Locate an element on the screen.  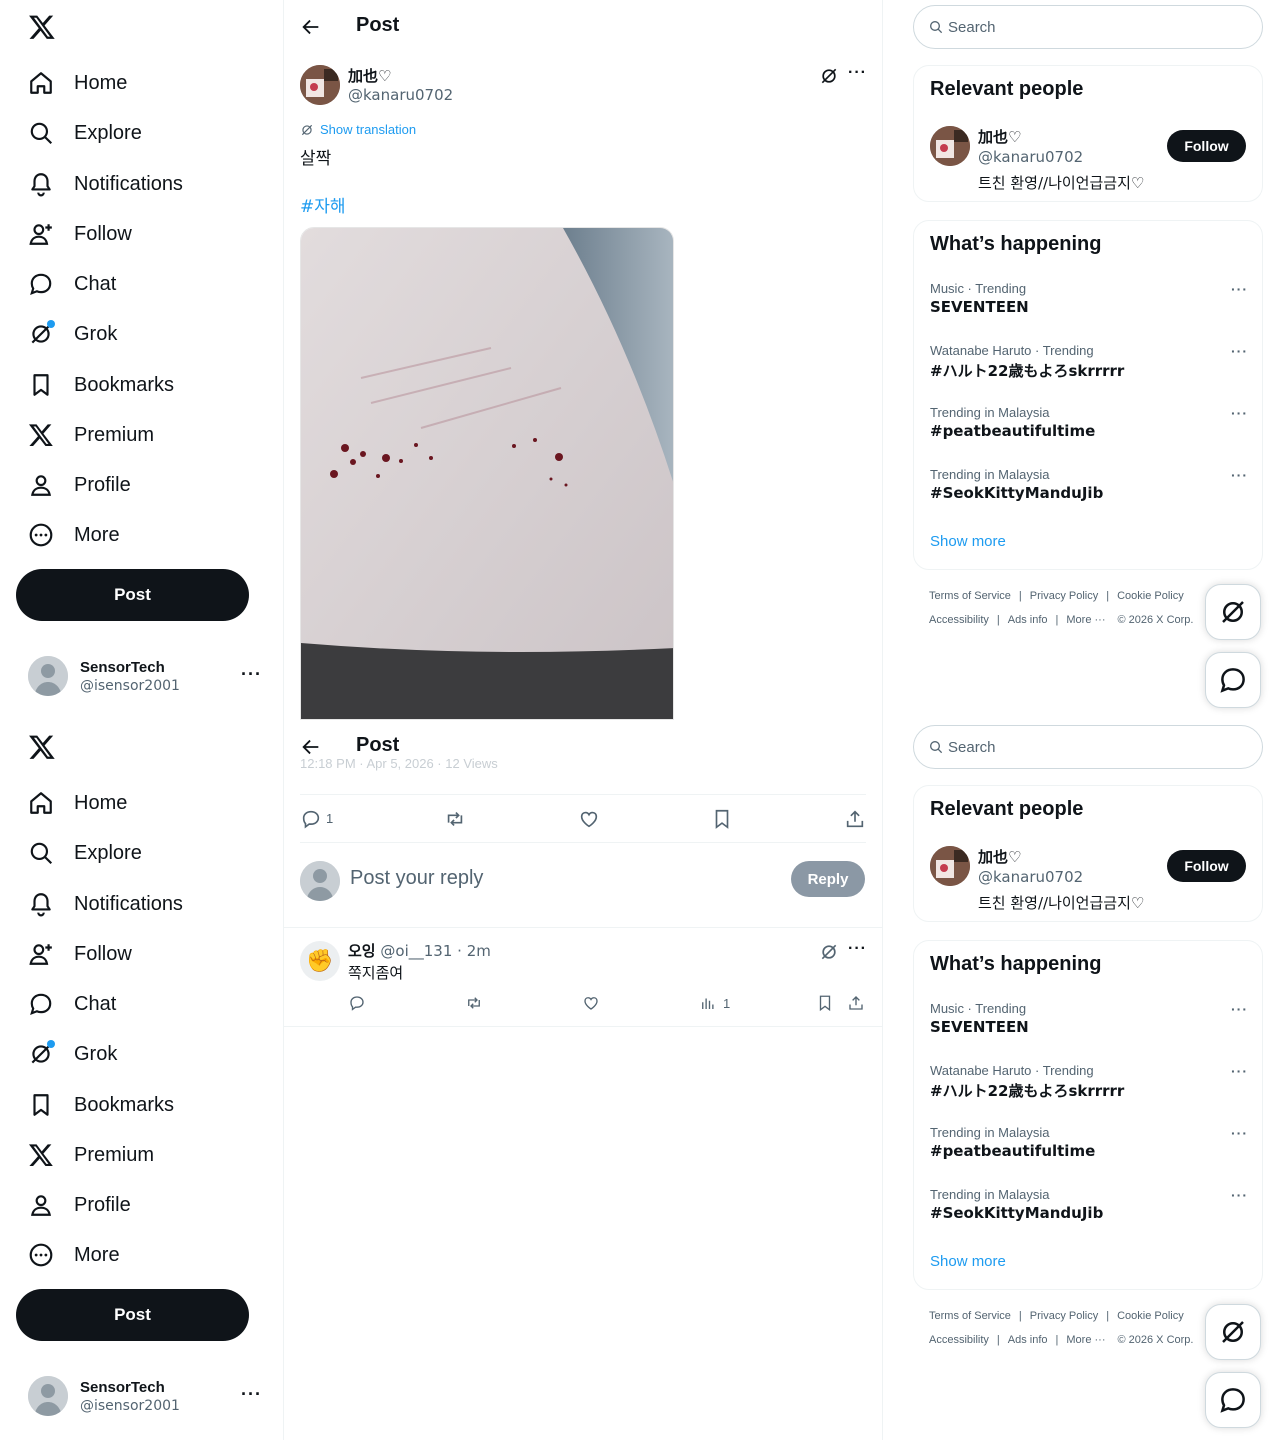
avatar: ✊ is located at coordinates (320, 961).